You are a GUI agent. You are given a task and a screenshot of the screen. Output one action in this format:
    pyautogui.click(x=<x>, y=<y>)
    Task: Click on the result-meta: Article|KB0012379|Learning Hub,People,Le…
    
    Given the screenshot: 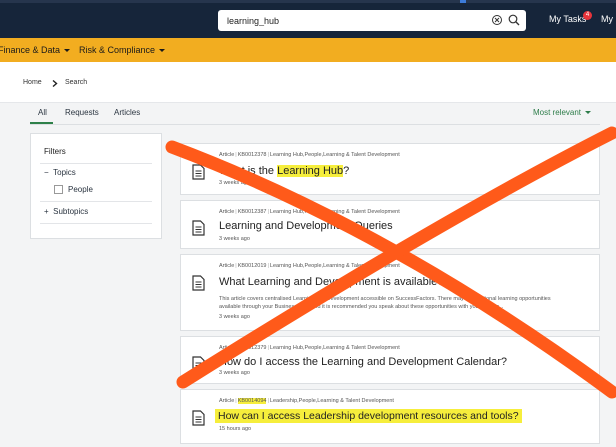 What is the action you would take?
    pyautogui.click(x=309, y=348)
    